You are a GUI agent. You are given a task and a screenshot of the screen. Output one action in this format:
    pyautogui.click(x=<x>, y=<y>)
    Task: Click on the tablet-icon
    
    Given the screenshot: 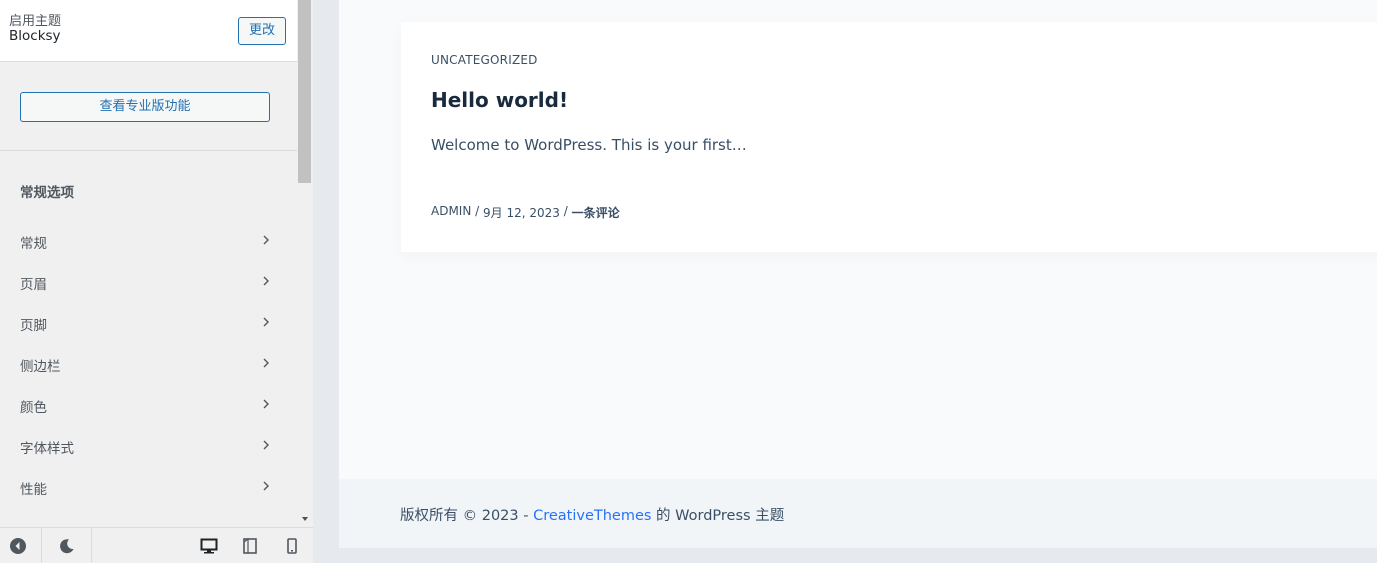 What is the action you would take?
    pyautogui.click(x=250, y=545)
    